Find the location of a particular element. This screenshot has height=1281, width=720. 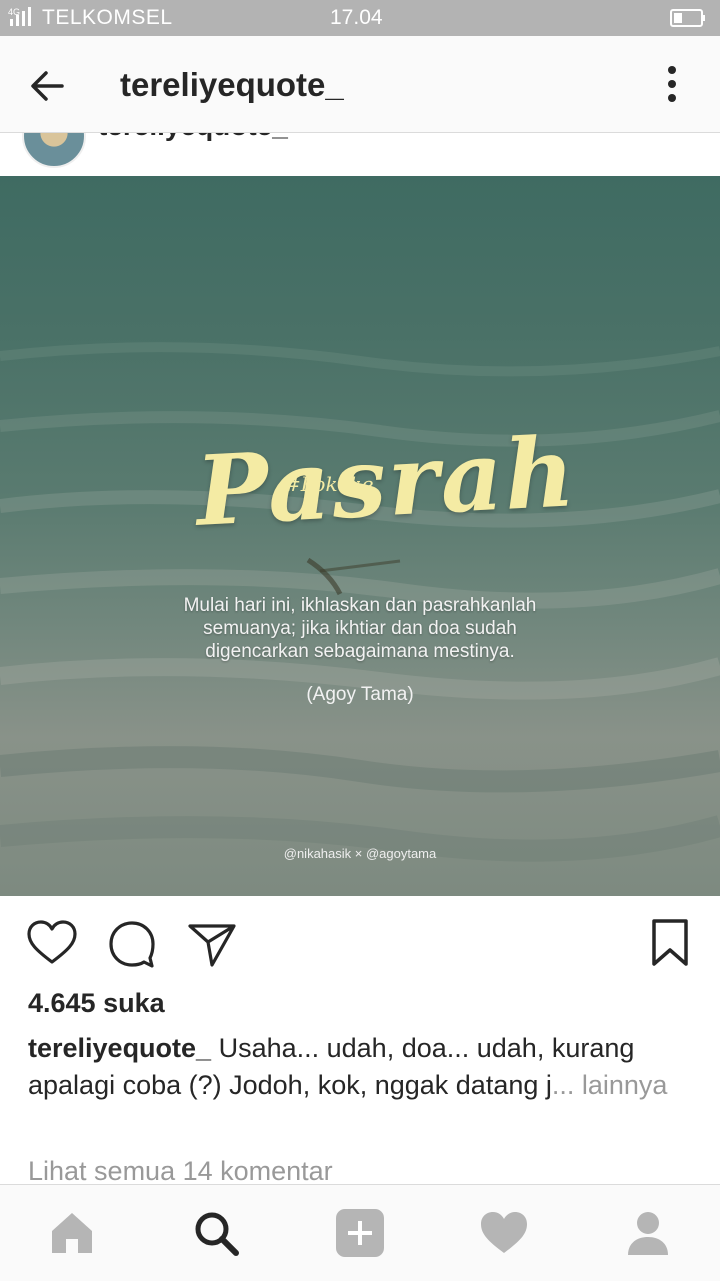

image-credit: @nikahasik × @agoytama is located at coordinates (360, 853).